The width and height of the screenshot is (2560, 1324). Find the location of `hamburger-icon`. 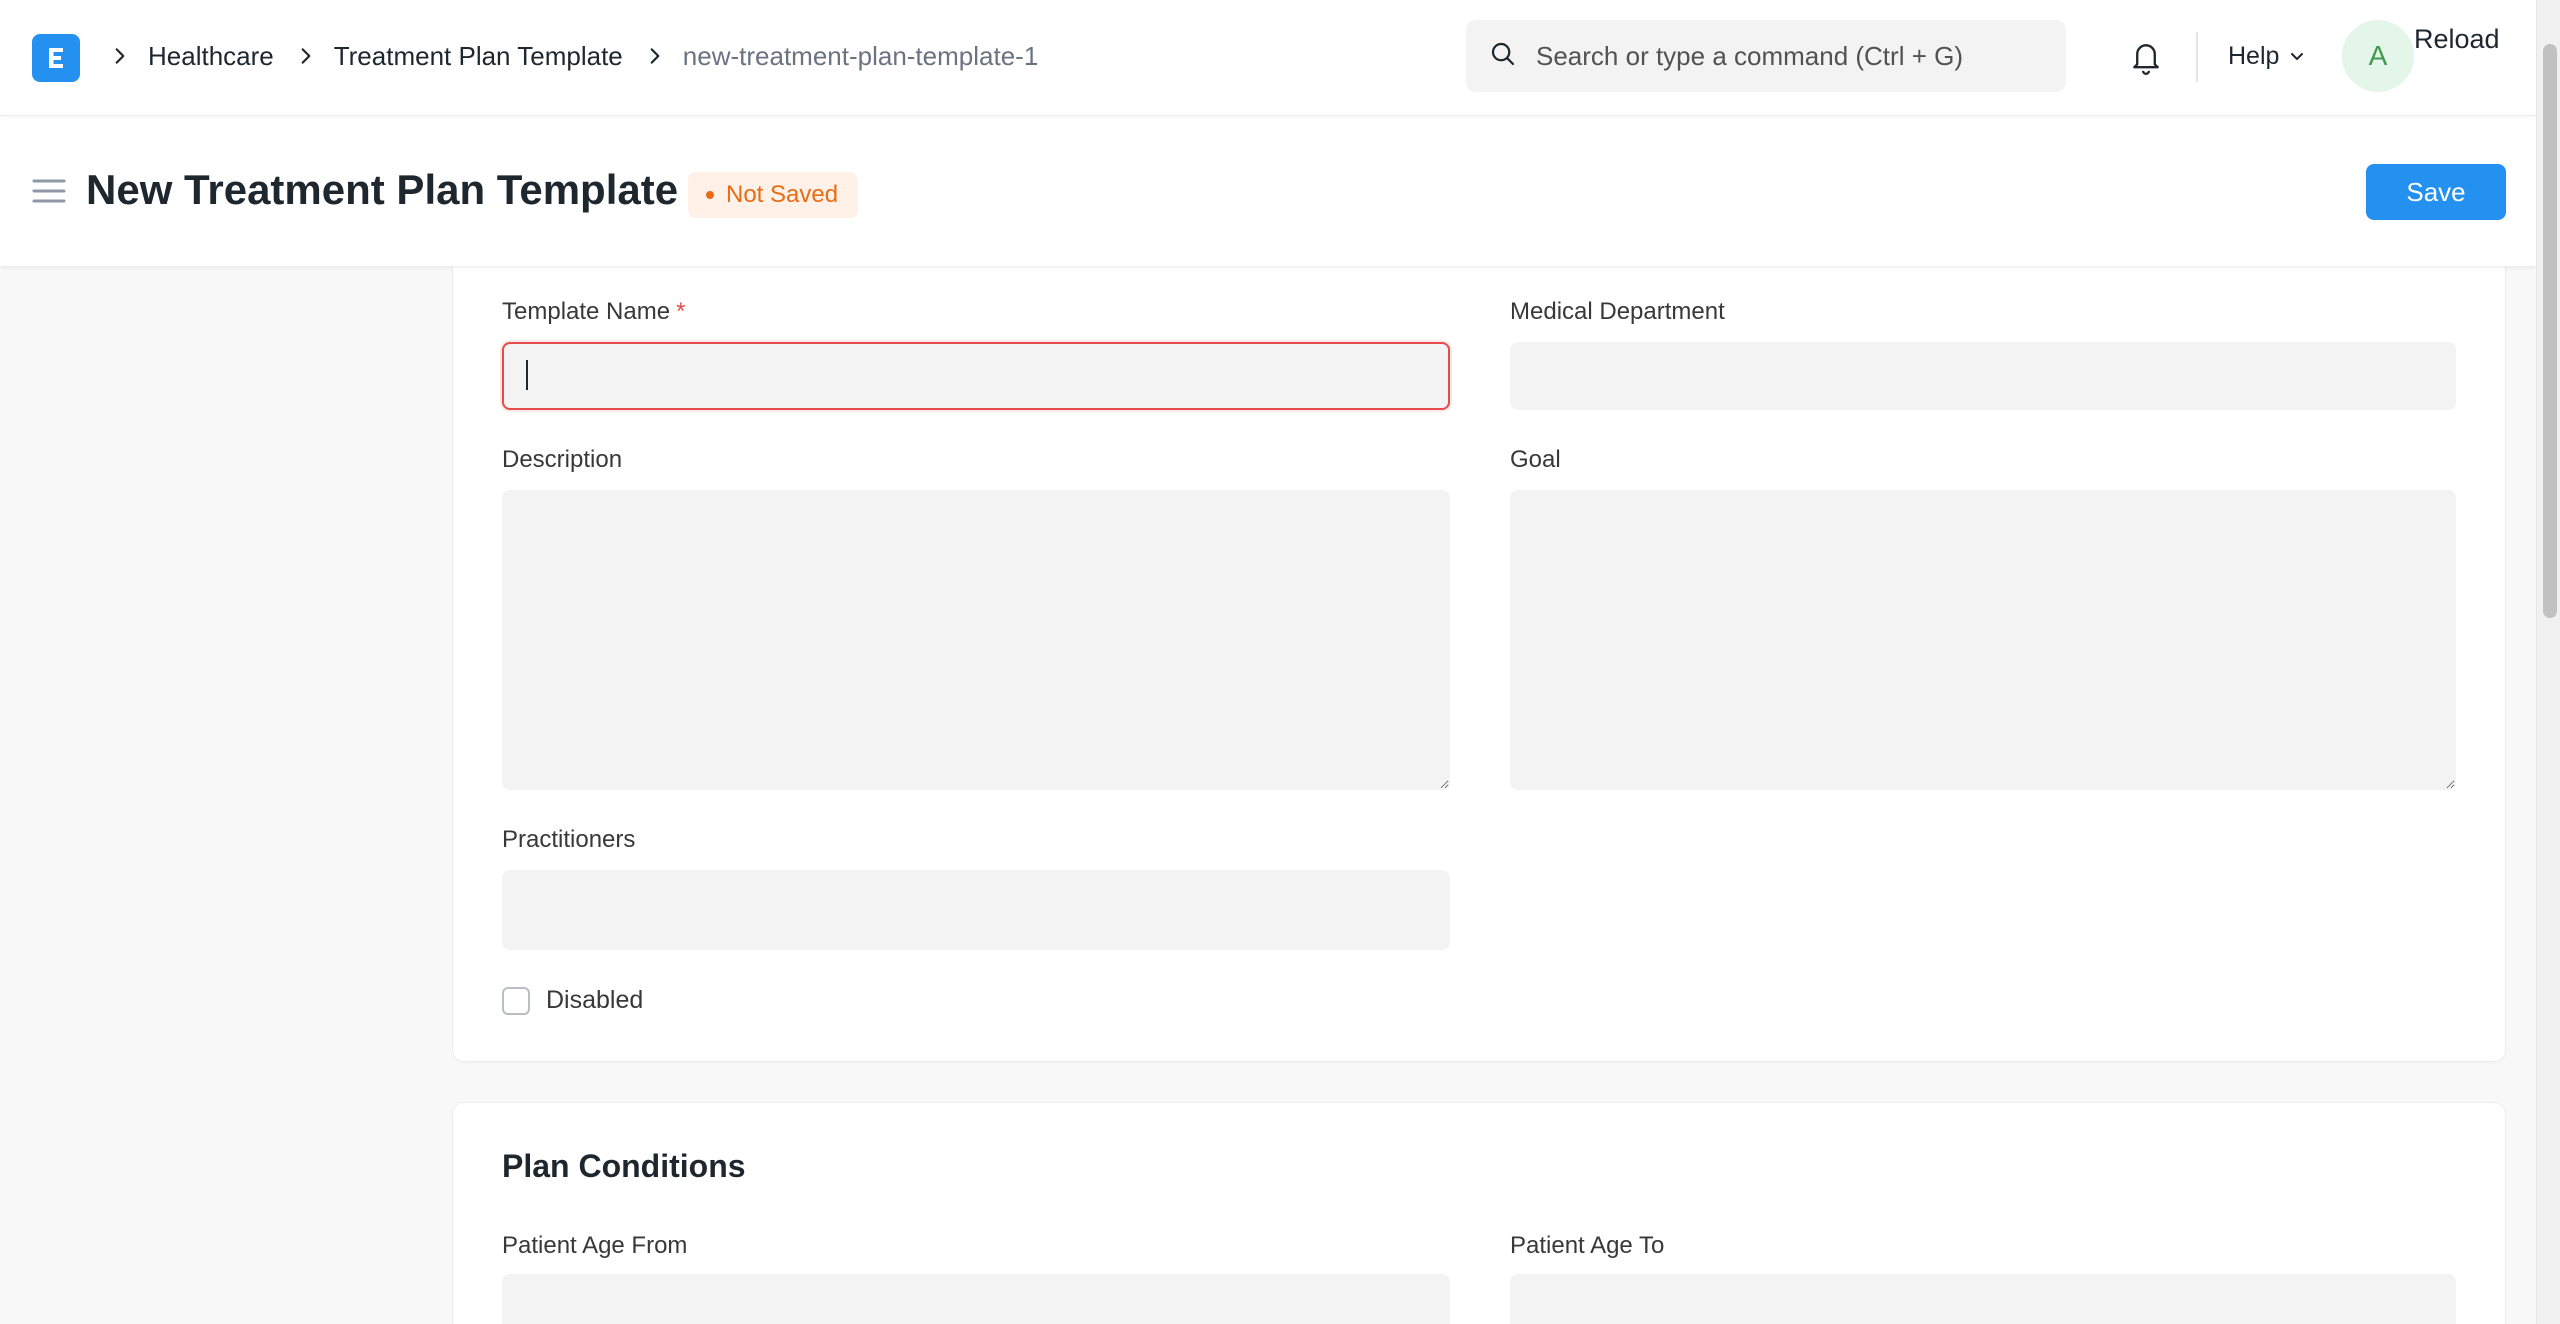

hamburger-icon is located at coordinates (49, 191).